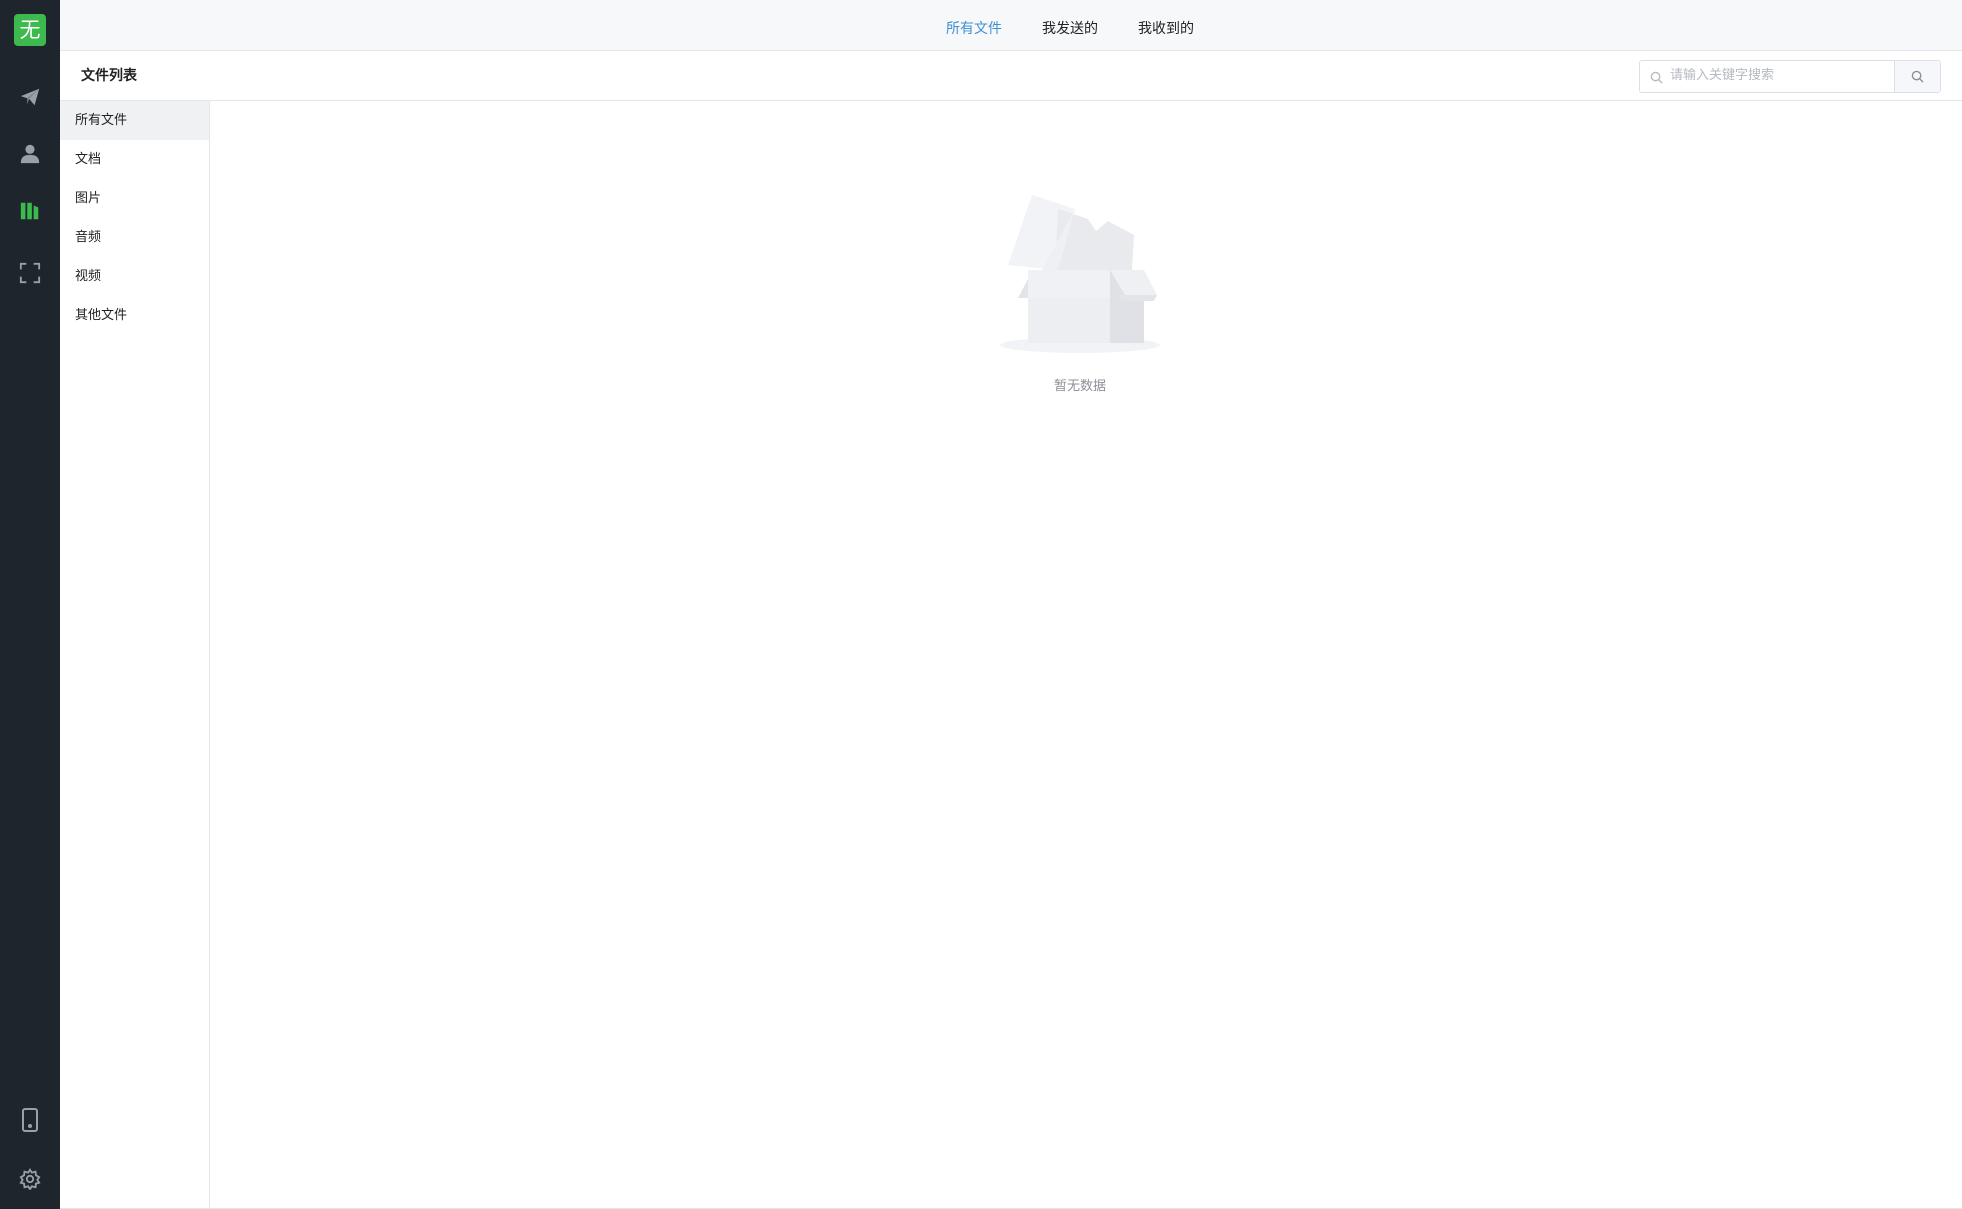 The height and width of the screenshot is (1209, 1962). Describe the element at coordinates (109, 76) in the screenshot. I see `page-title: 文件列表` at that location.